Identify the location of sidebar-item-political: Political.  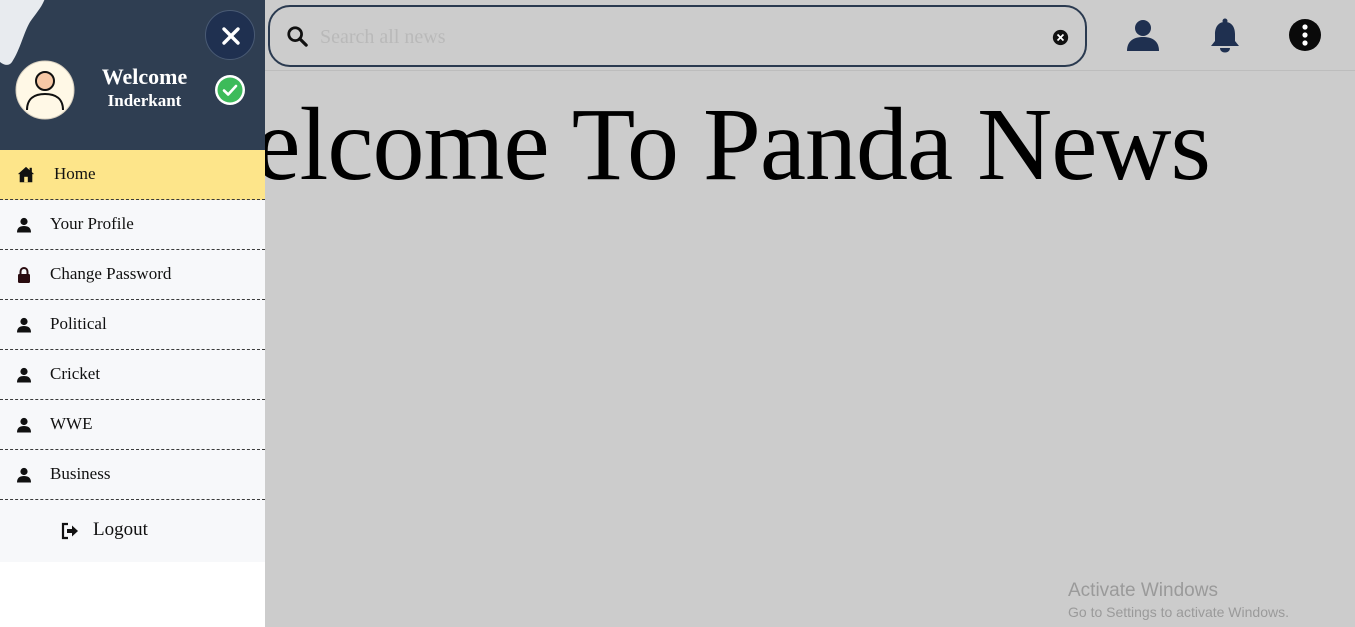
(132, 325).